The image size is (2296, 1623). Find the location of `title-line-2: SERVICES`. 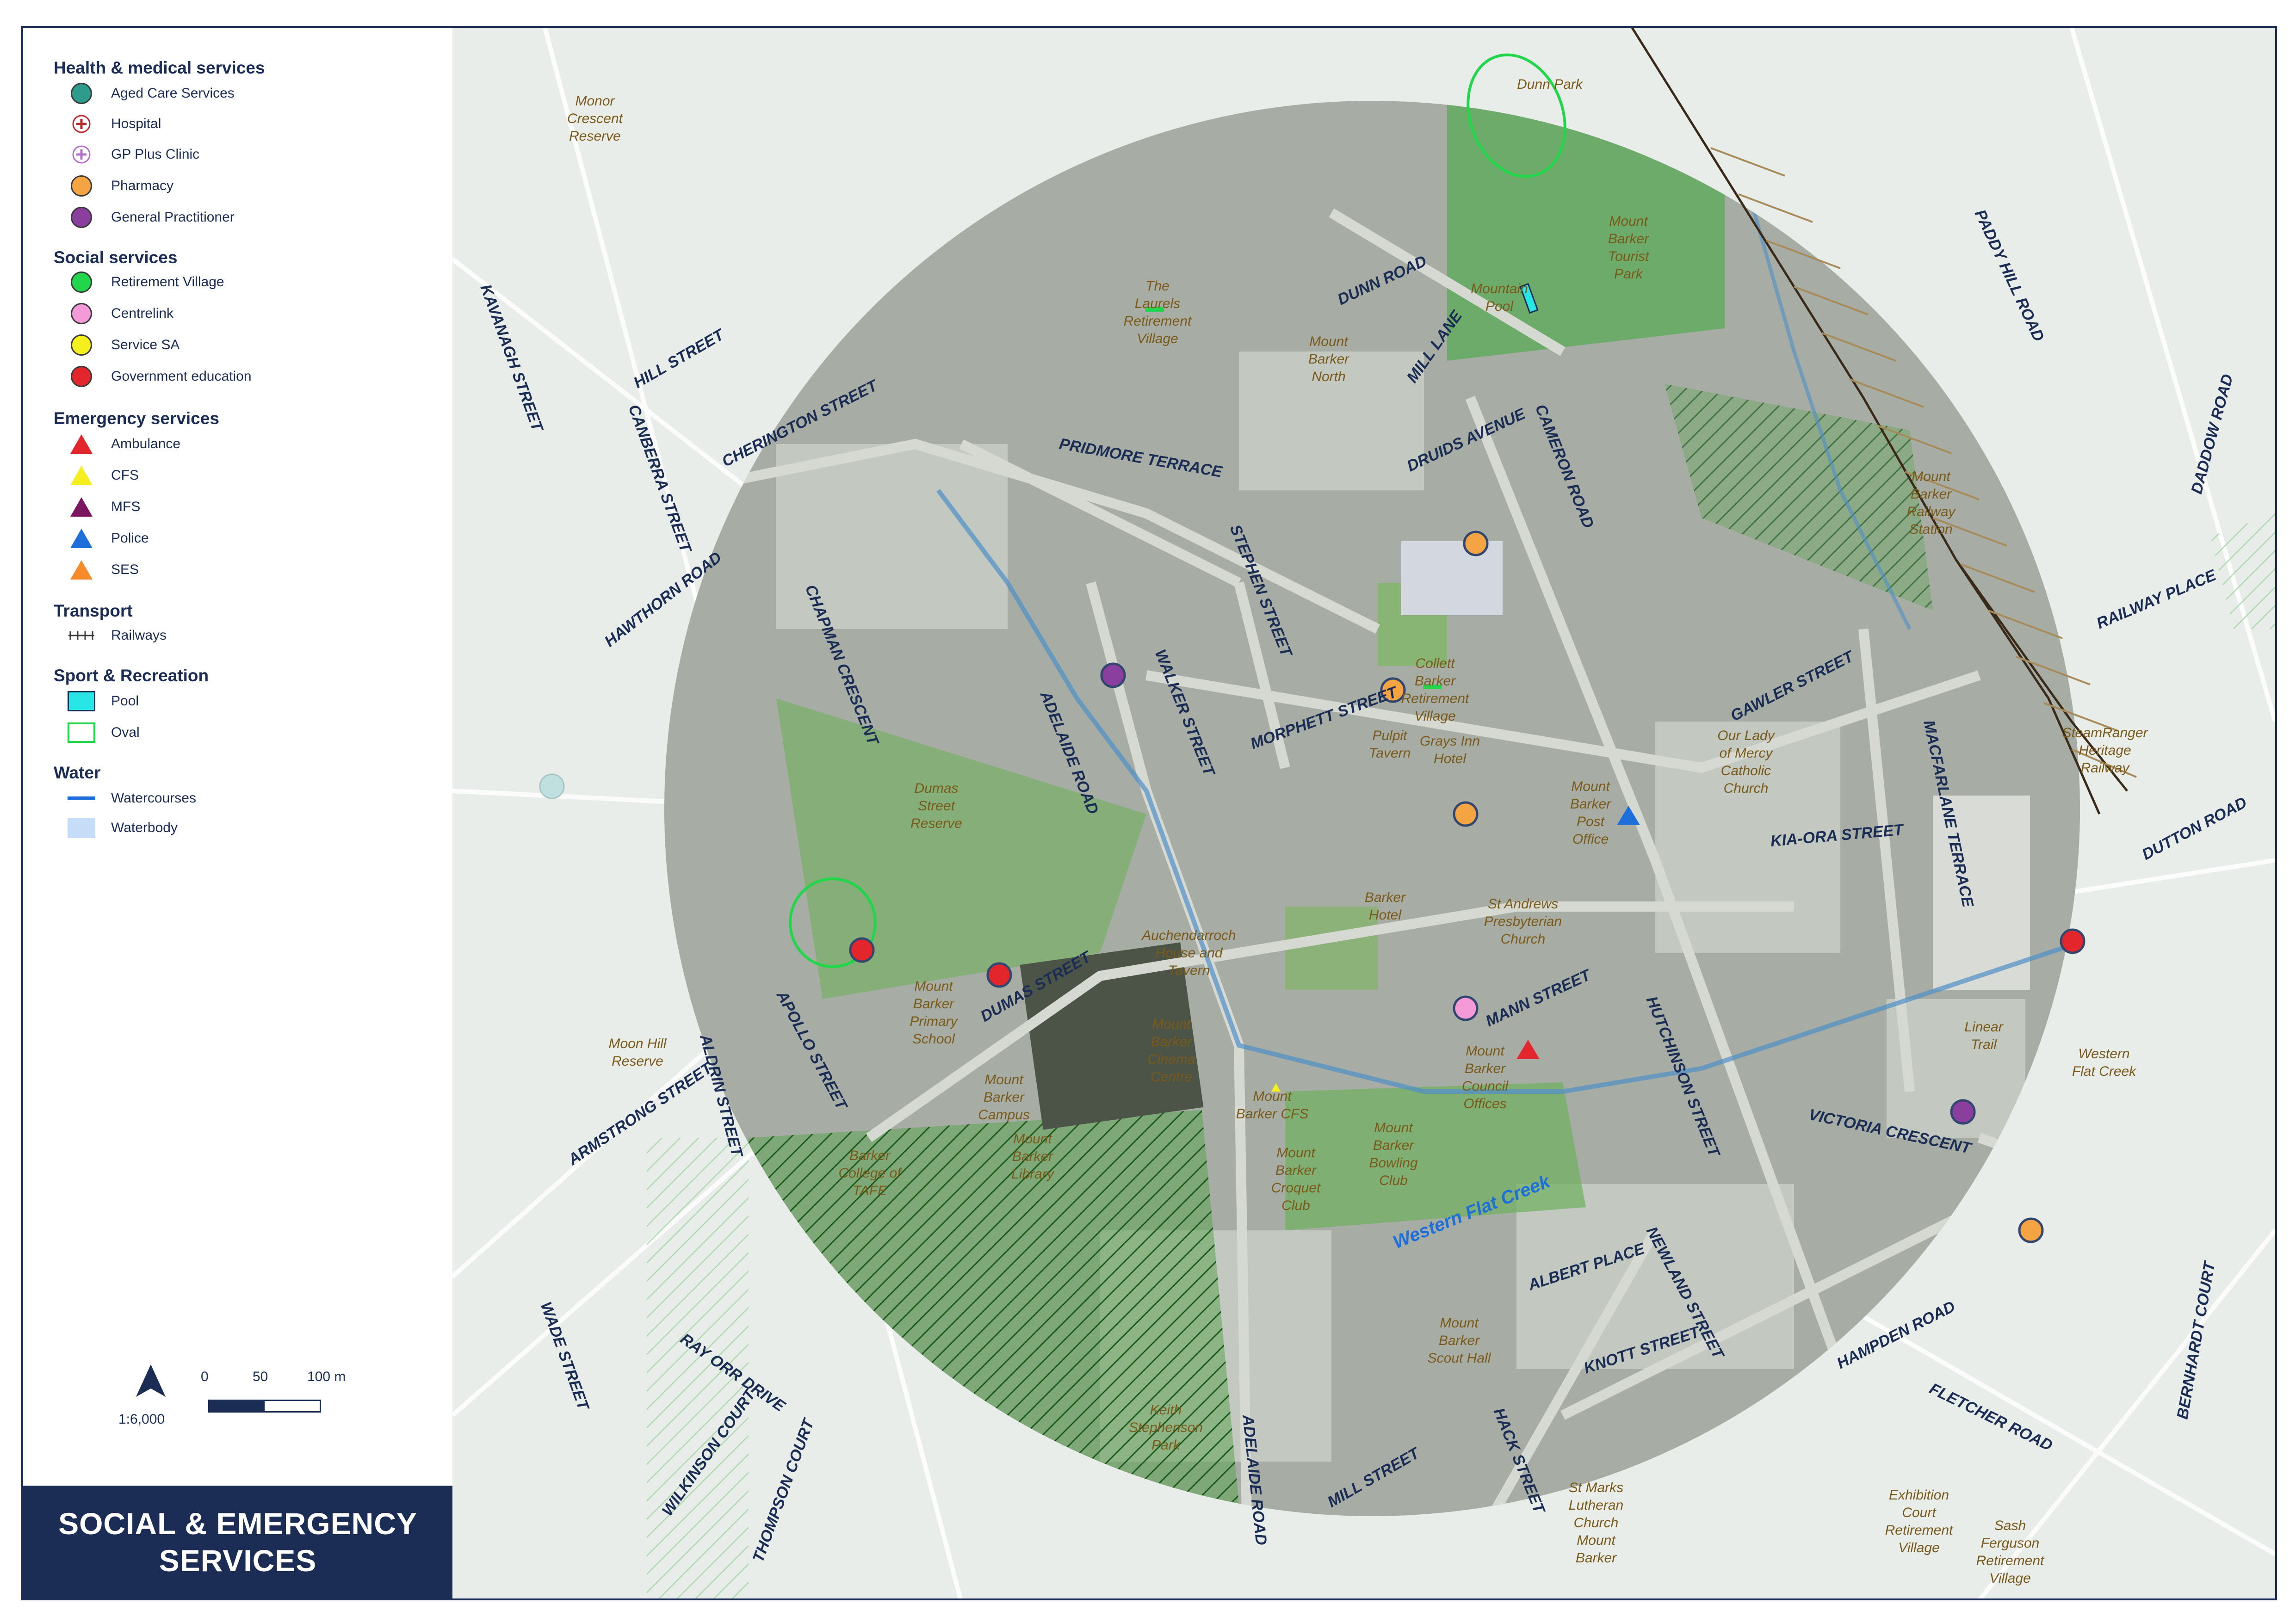

title-line-2: SERVICES is located at coordinates (238, 1560).